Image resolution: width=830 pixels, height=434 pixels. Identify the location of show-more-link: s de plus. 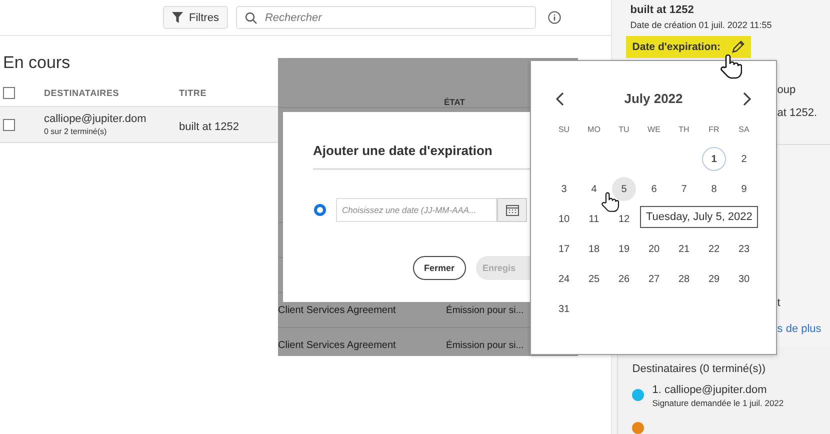
(799, 329).